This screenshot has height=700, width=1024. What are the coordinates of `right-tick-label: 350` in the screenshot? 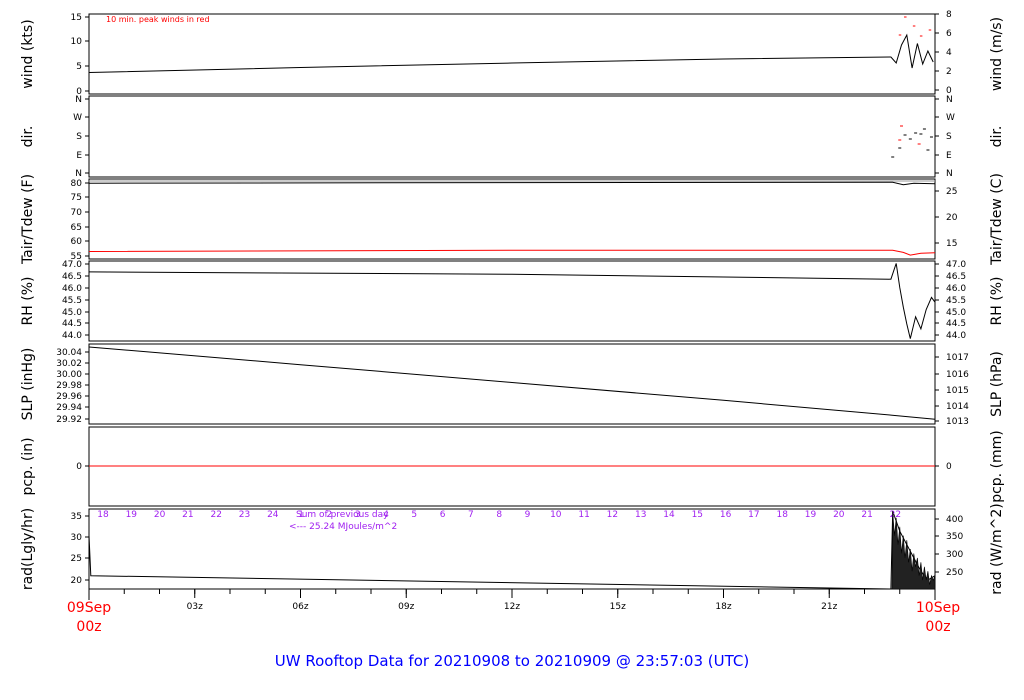 It's located at (954, 537).